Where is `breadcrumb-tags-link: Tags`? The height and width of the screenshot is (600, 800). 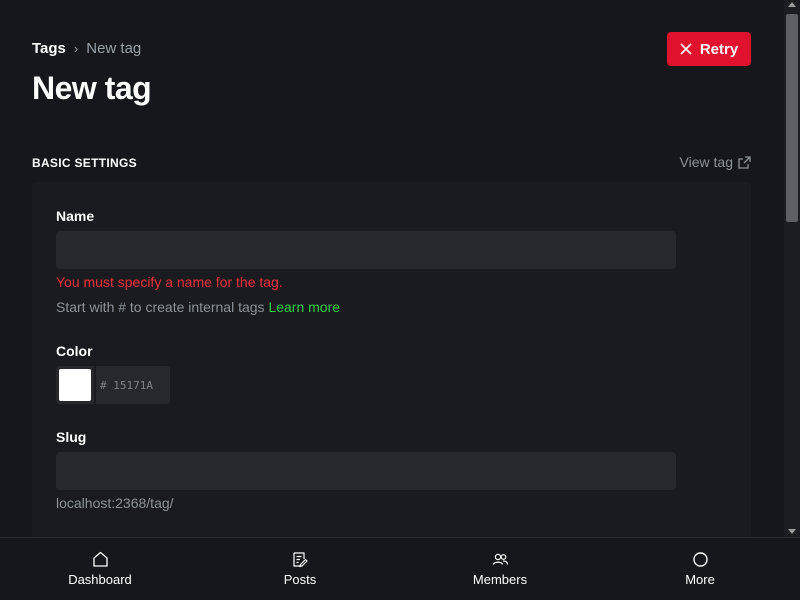
breadcrumb-tags-link: Tags is located at coordinates (49, 48).